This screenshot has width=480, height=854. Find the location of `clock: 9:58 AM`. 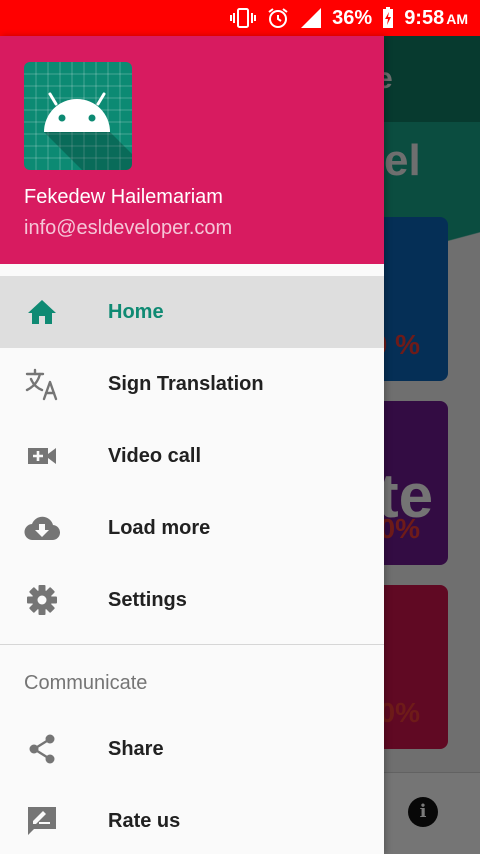

clock: 9:58 AM is located at coordinates (436, 17).